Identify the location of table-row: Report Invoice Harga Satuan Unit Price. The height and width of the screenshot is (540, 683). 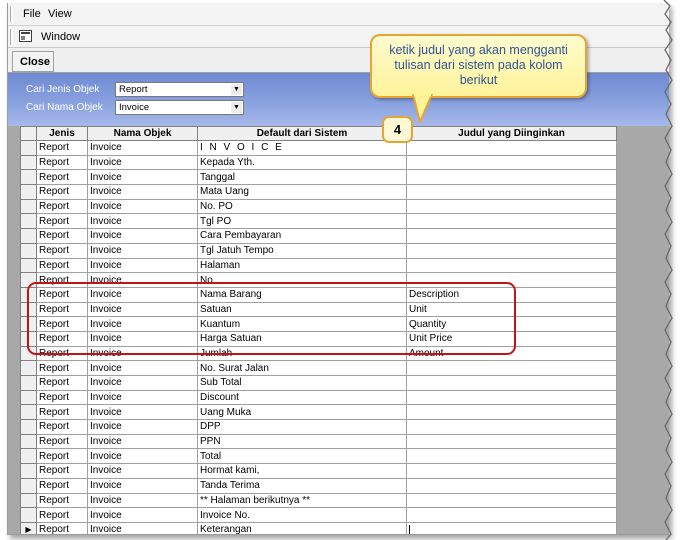
(318, 338).